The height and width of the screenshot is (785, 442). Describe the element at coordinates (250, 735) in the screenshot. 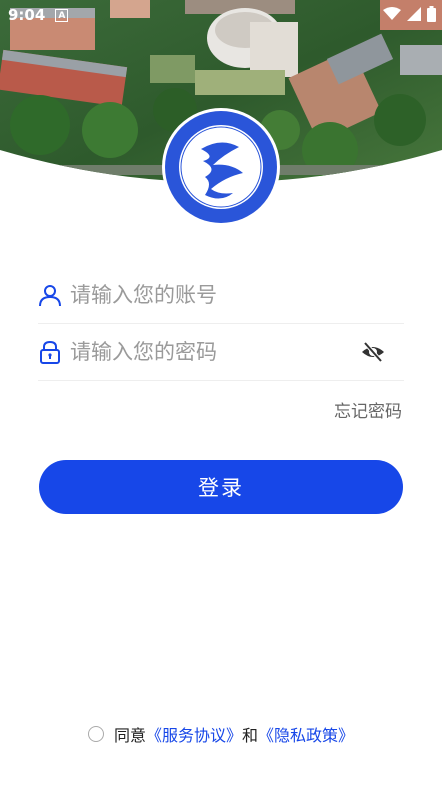

I see `agree-and: 和` at that location.